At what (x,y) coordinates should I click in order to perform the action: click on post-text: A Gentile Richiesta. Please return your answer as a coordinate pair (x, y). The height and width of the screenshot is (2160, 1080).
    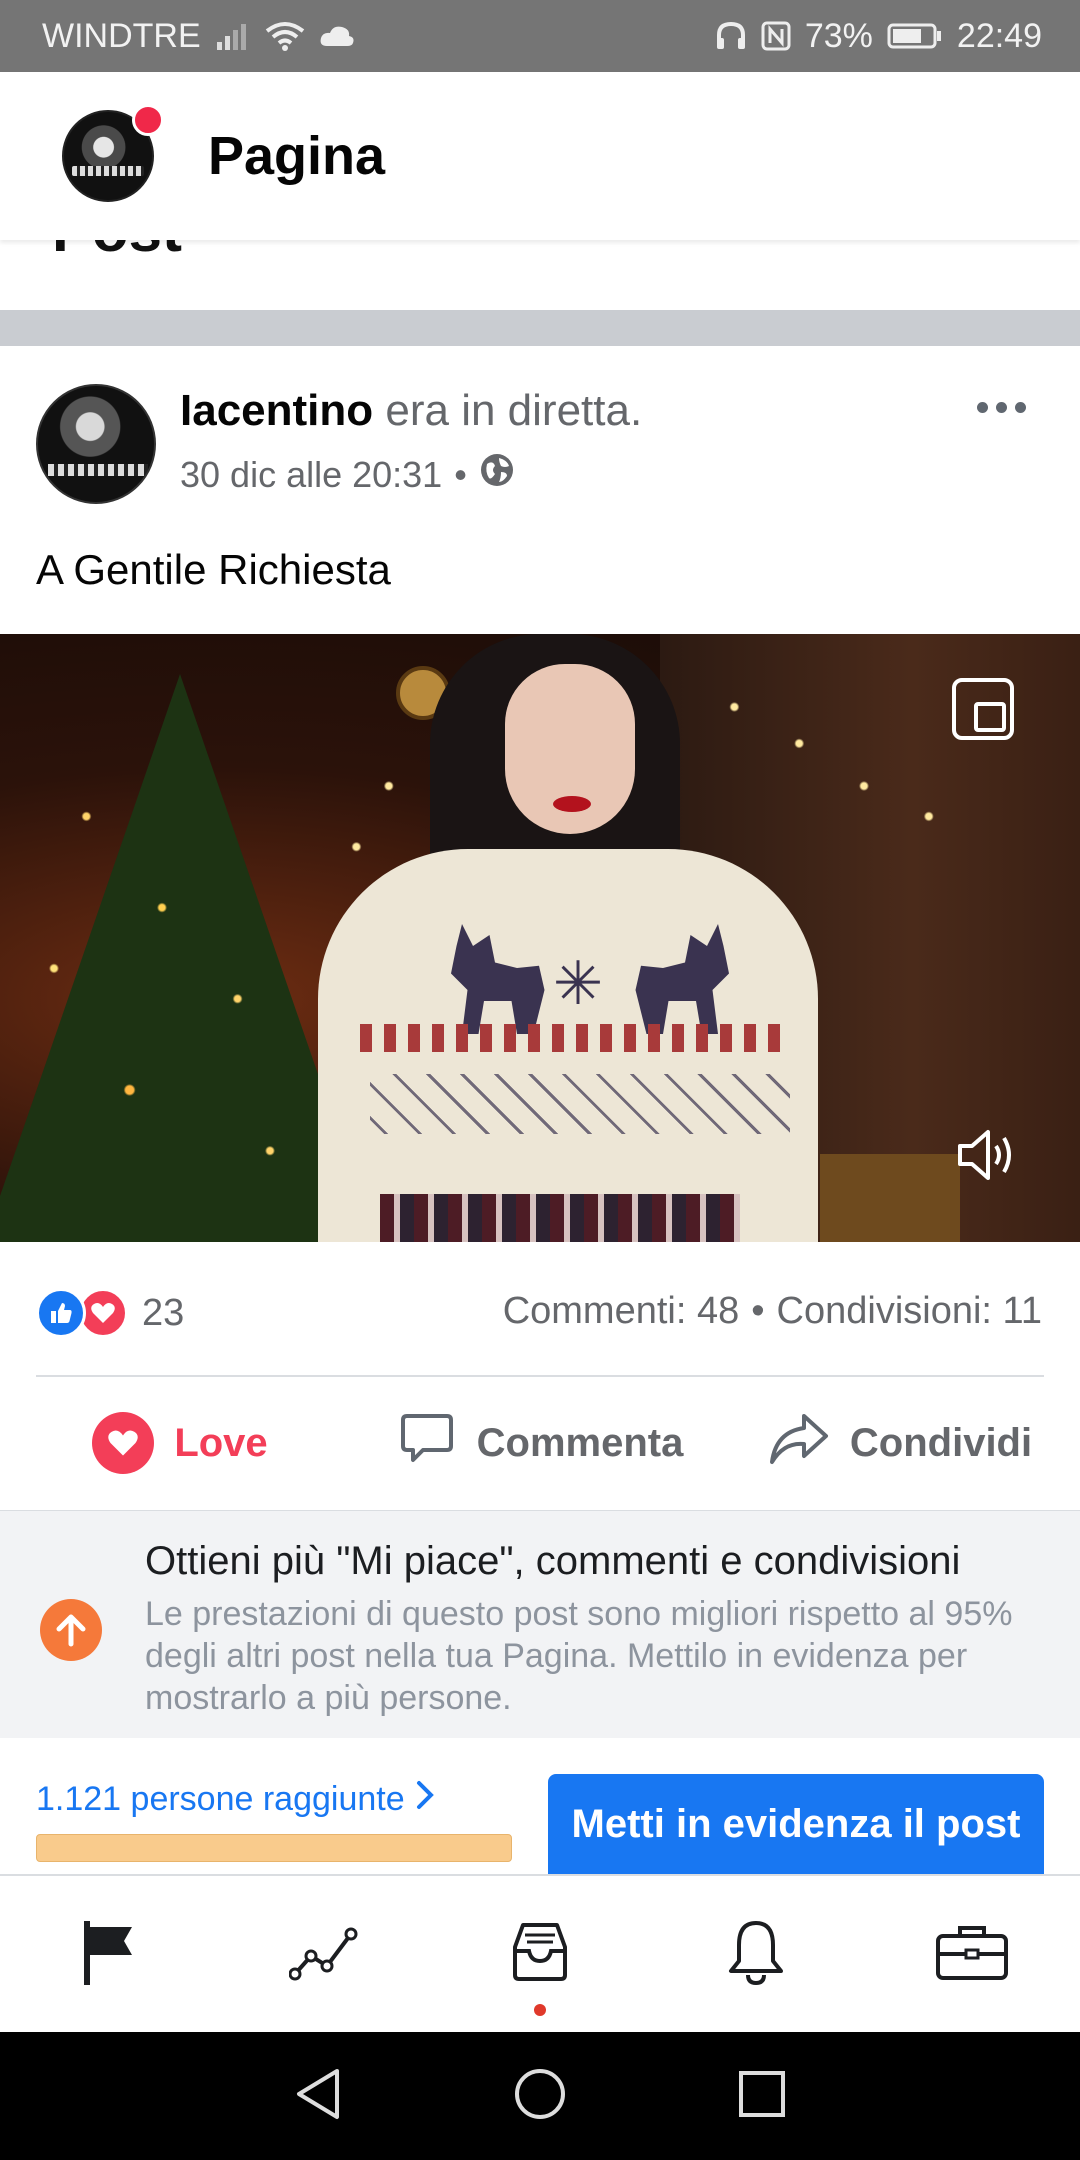
    Looking at the image, I should click on (213, 569).